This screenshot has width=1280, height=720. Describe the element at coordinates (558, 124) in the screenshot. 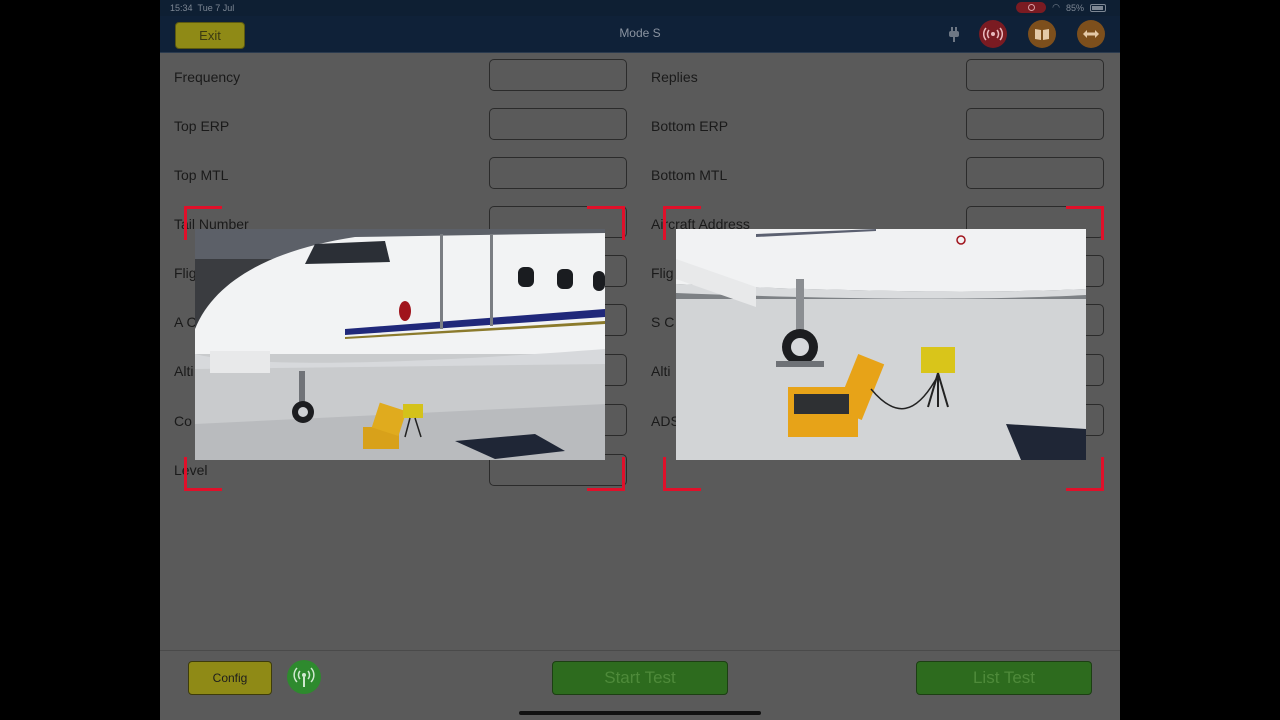

I see `top-erp-field` at that location.